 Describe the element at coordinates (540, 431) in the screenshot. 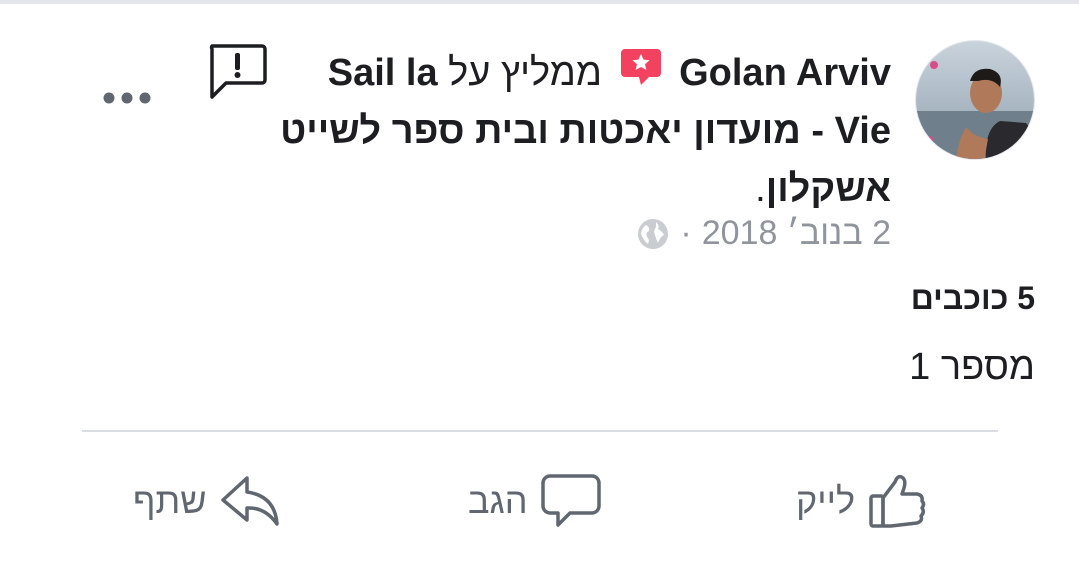

I see `actions-divider` at that location.